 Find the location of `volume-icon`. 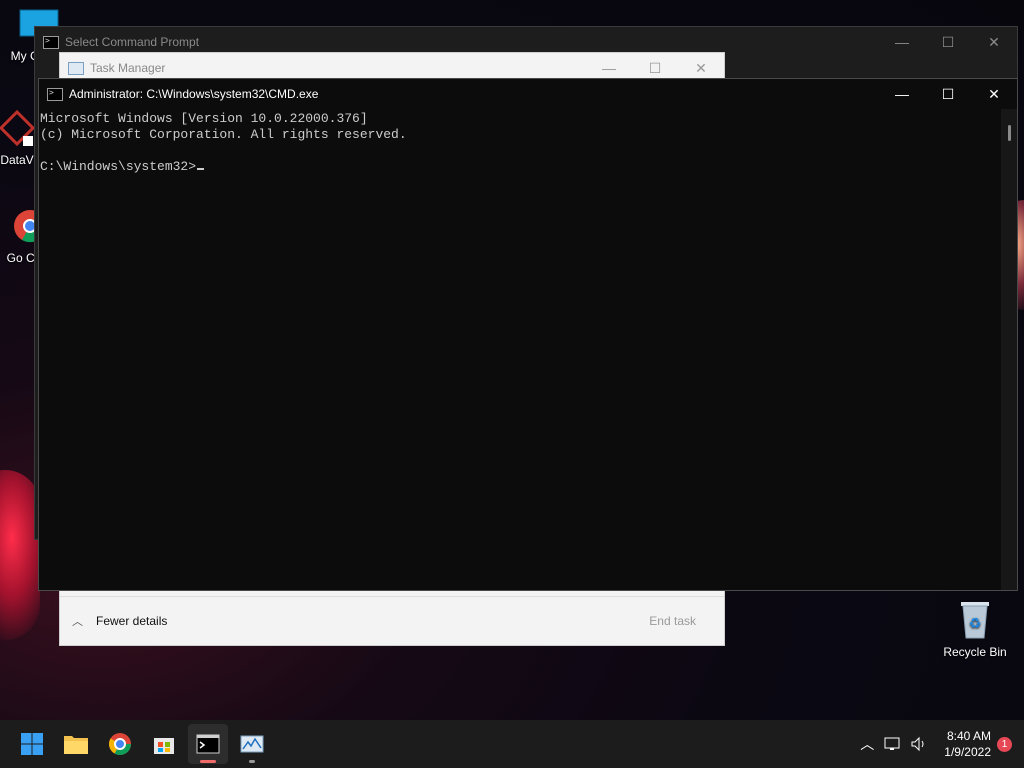

volume-icon is located at coordinates (917, 744).